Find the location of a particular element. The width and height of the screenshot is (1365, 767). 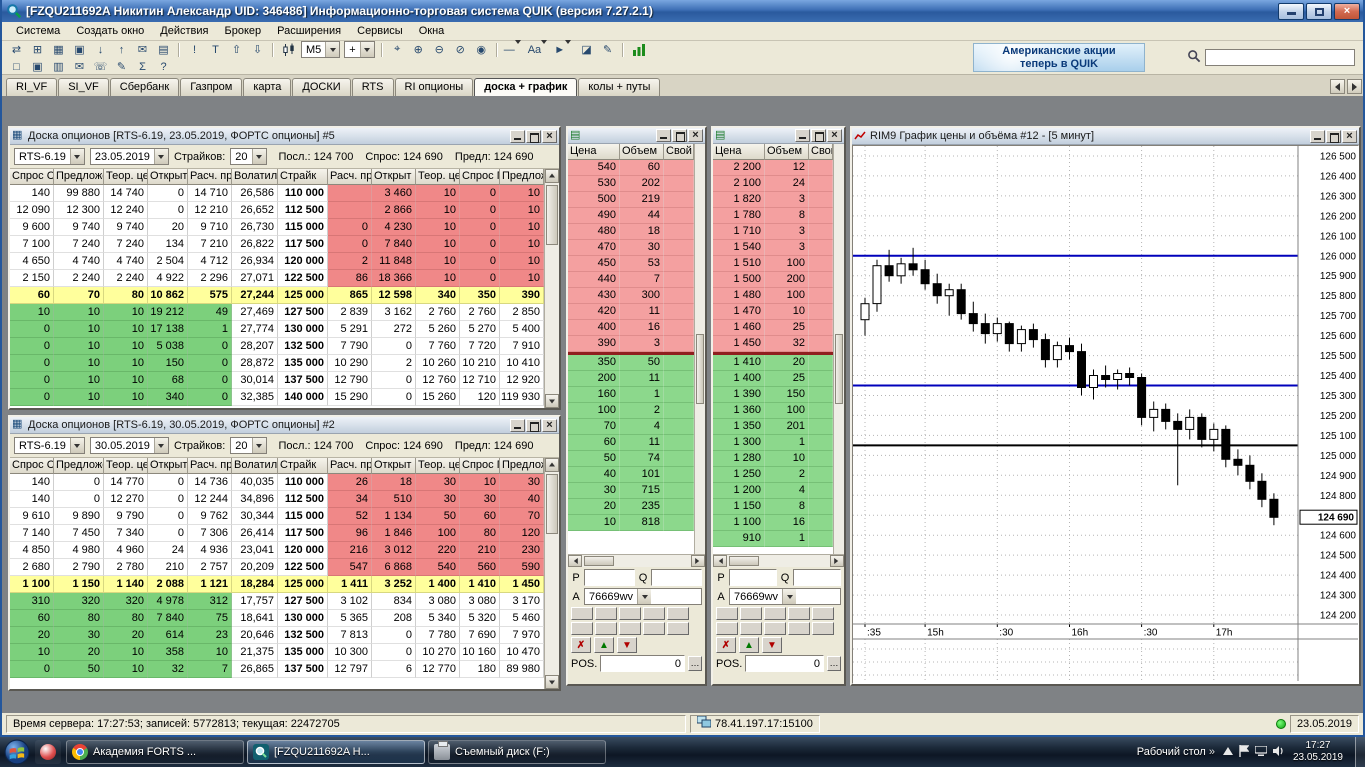

show-hidden-icons-icon is located at coordinates (1227, 752).